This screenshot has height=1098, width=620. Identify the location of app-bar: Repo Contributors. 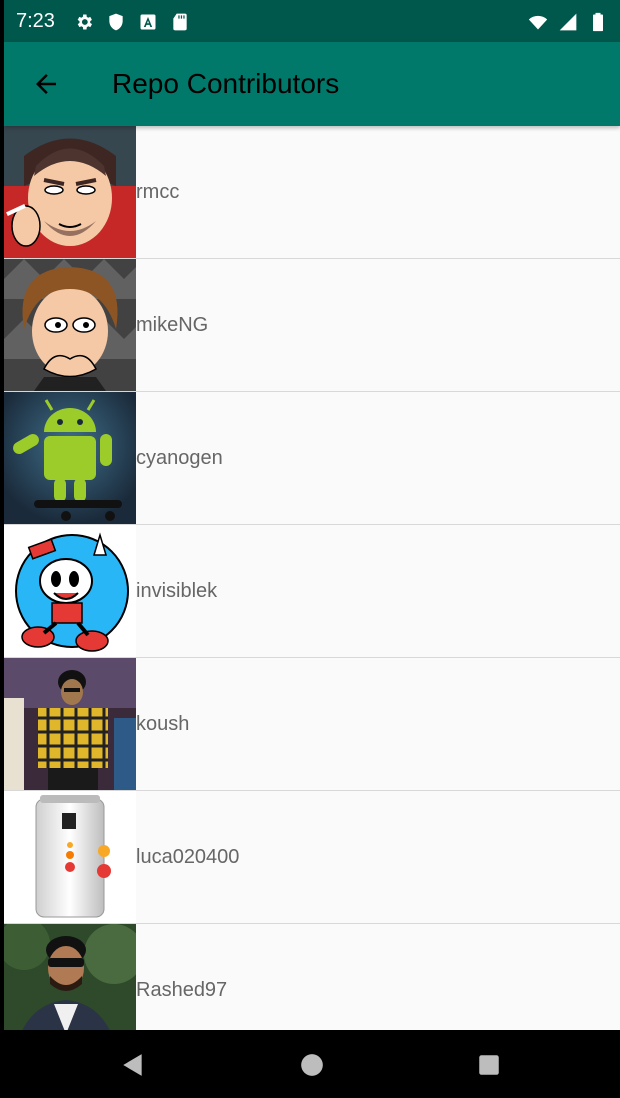
(312, 84).